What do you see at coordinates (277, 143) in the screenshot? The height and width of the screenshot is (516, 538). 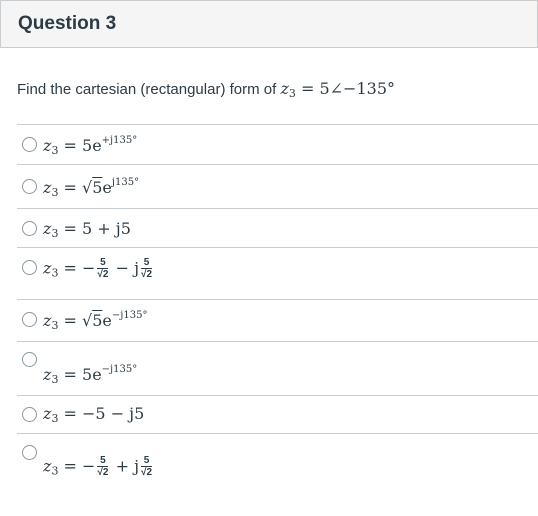 I see `answer-option-1: z3 = 5e+j135°` at bounding box center [277, 143].